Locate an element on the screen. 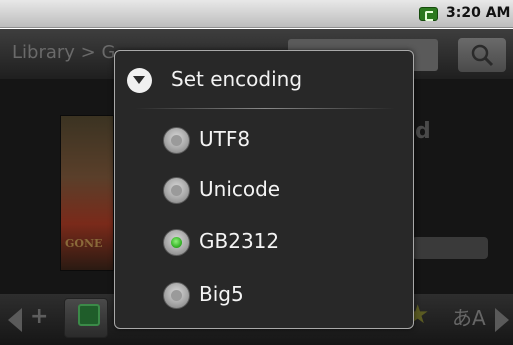 The width and height of the screenshot is (513, 345). encoding-option-utf8: UTF8 is located at coordinates (265, 140).